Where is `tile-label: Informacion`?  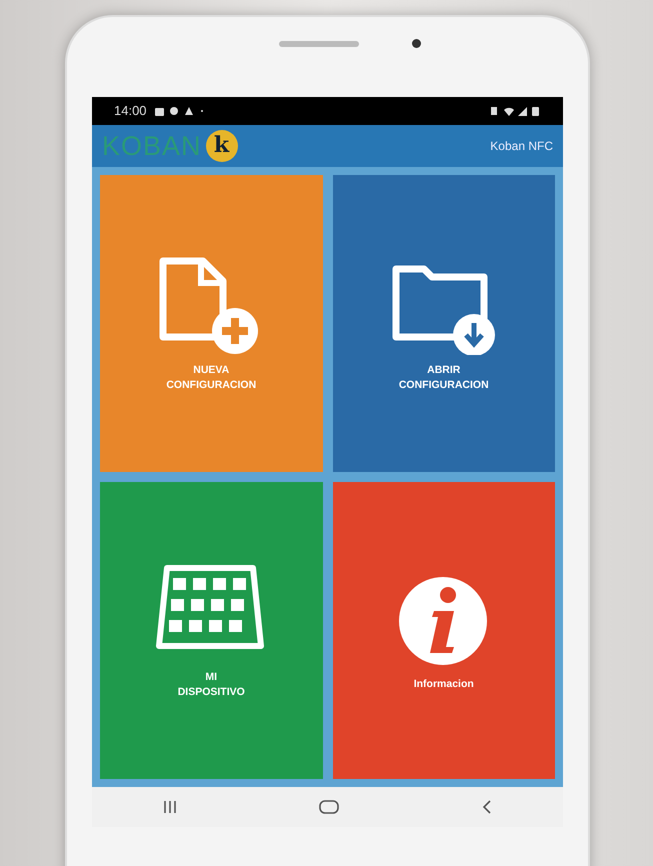 tile-label: Informacion is located at coordinates (444, 684).